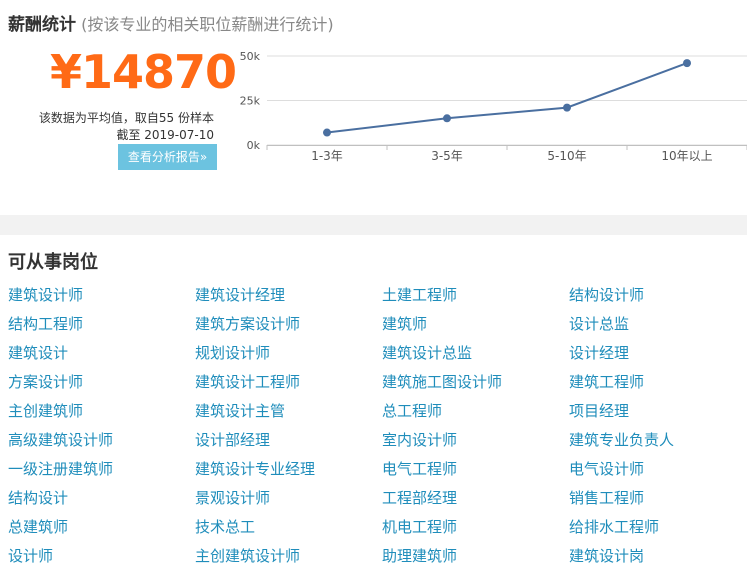 This screenshot has height=571, width=747. What do you see at coordinates (507, 98) in the screenshot?
I see `series-line` at bounding box center [507, 98].